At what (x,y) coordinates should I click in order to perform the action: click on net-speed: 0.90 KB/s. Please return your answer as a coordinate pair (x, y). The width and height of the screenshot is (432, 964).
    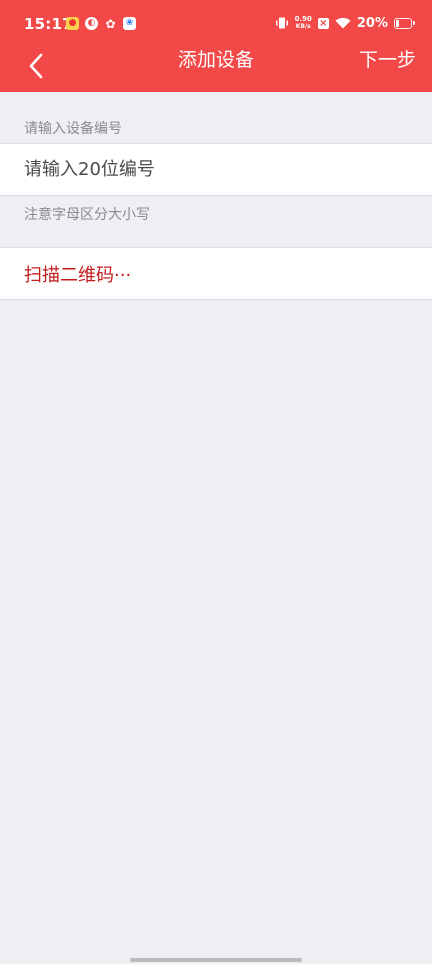
    Looking at the image, I should click on (303, 23).